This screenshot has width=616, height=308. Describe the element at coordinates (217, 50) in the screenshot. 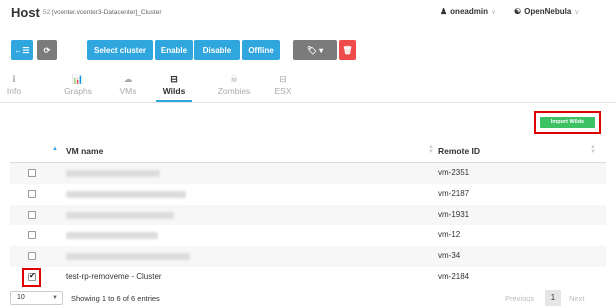

I see `disable-button: Disable` at that location.